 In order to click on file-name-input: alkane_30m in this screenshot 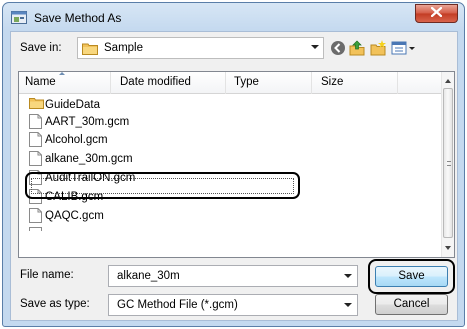, I will do `click(233, 276)`.